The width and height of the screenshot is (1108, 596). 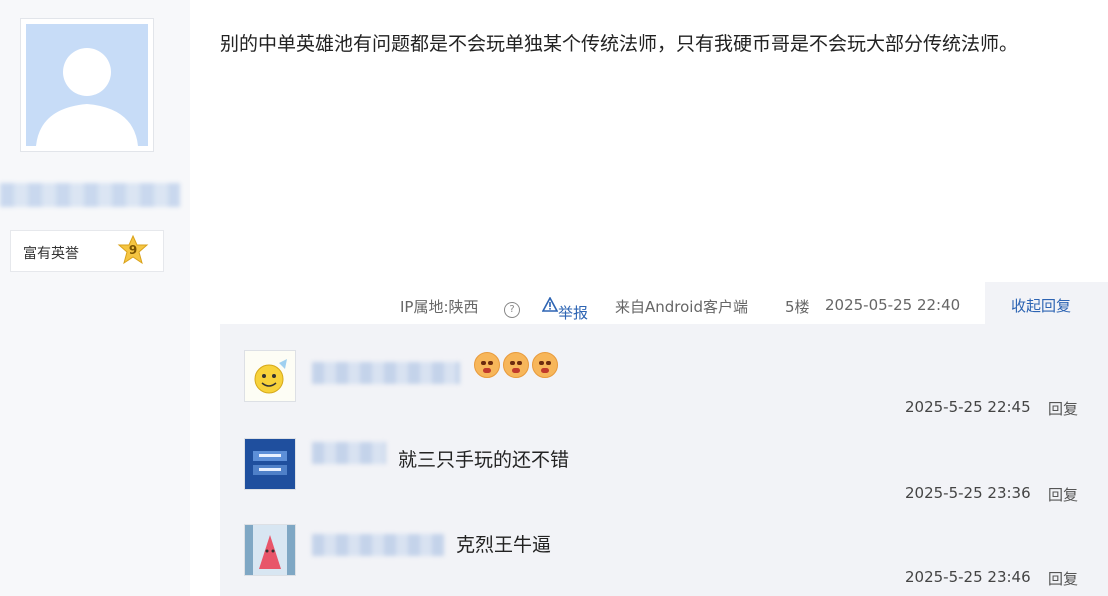 I want to click on level-number: 9, so click(x=133, y=250).